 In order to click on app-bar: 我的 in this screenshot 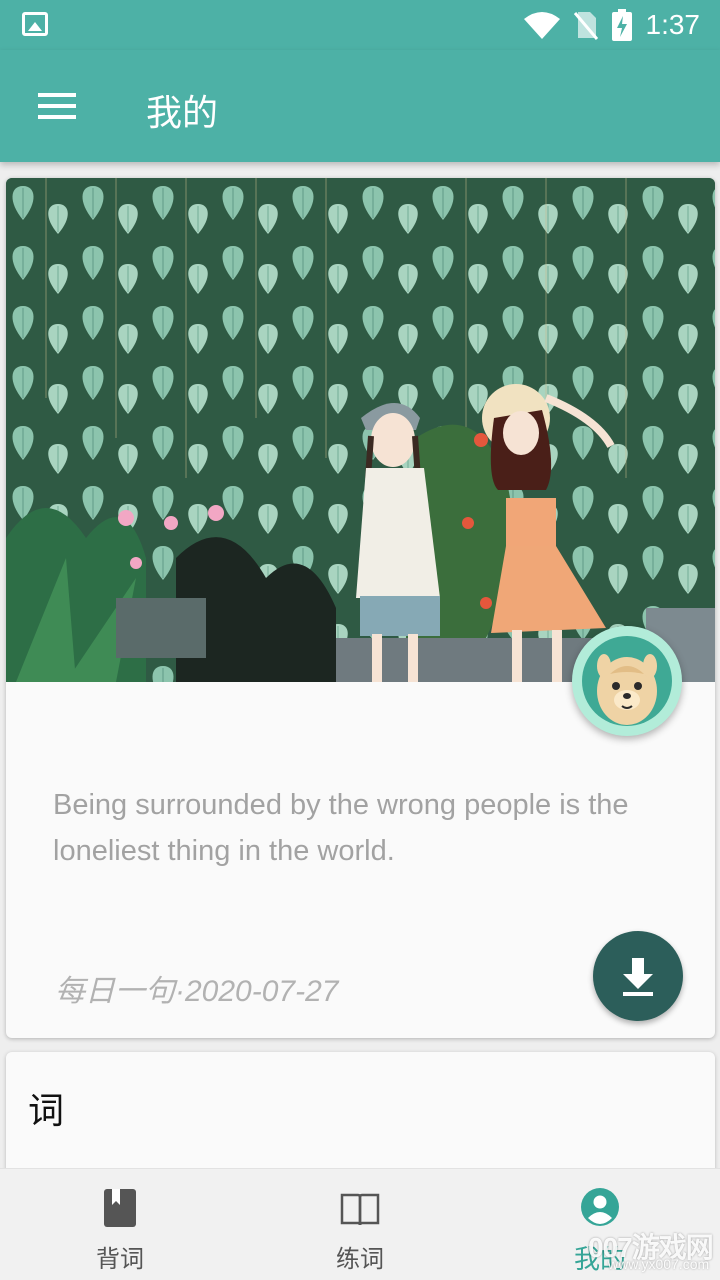, I will do `click(360, 106)`.